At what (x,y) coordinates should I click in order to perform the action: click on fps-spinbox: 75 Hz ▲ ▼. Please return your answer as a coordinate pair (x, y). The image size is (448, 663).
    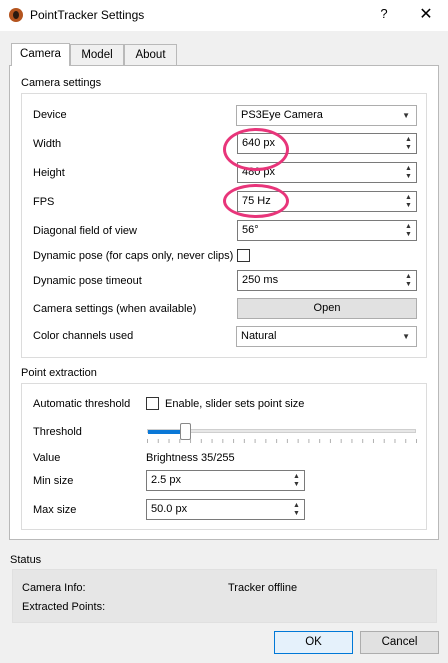
    Looking at the image, I should click on (327, 201).